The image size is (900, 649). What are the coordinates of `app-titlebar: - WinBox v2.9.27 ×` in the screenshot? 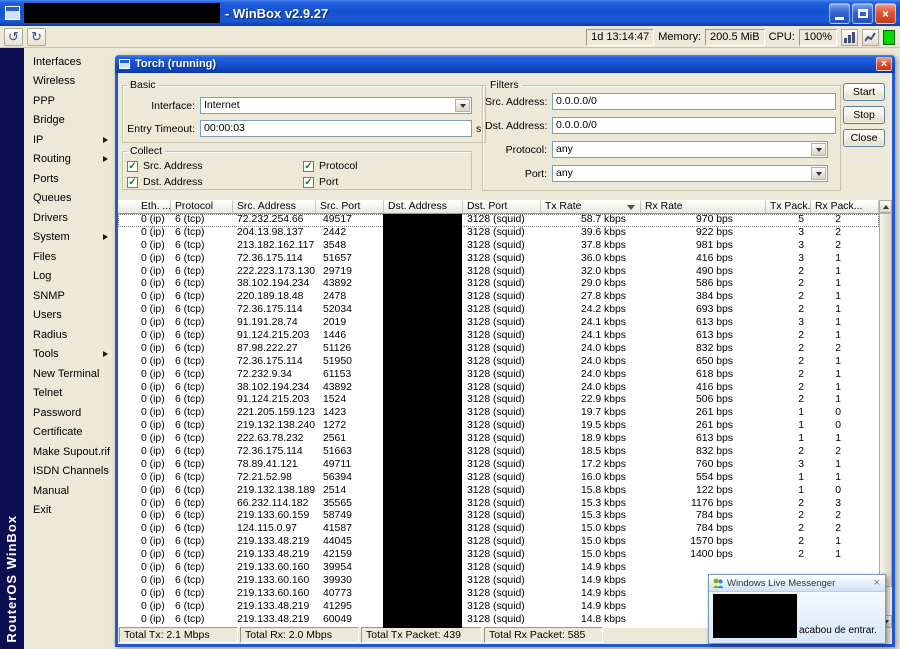 It's located at (450, 13).